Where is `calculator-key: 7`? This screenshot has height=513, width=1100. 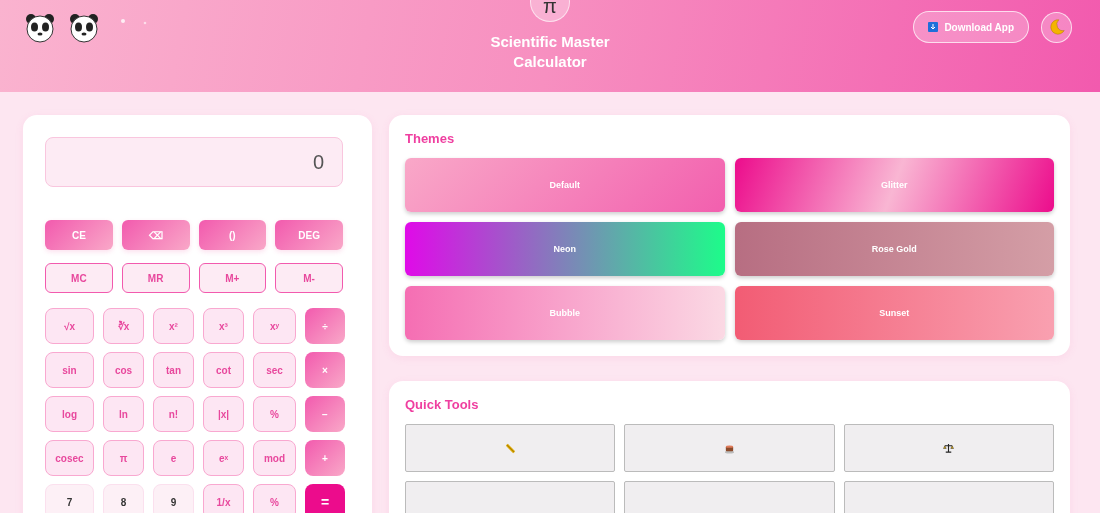 calculator-key: 7 is located at coordinates (69, 498).